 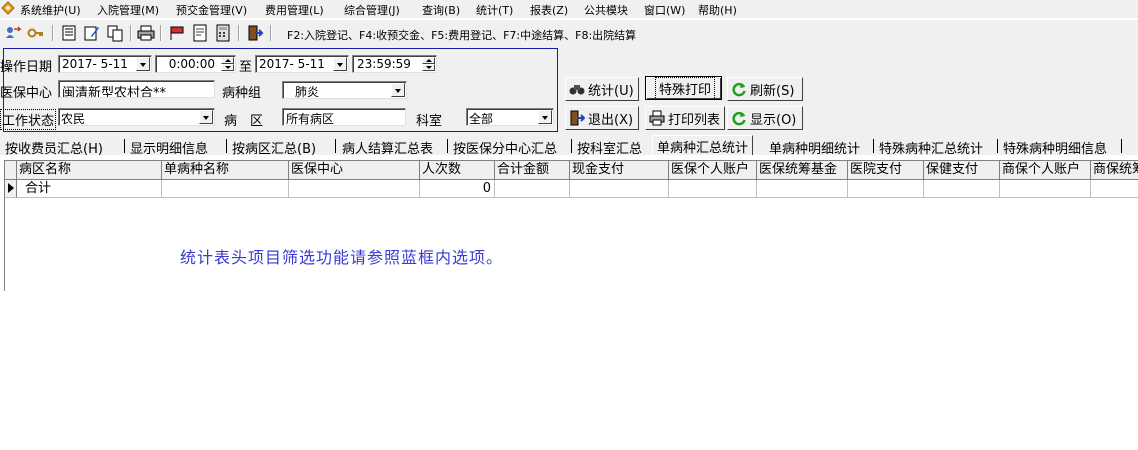 What do you see at coordinates (8, 8) in the screenshot?
I see `app-logo-icon` at bounding box center [8, 8].